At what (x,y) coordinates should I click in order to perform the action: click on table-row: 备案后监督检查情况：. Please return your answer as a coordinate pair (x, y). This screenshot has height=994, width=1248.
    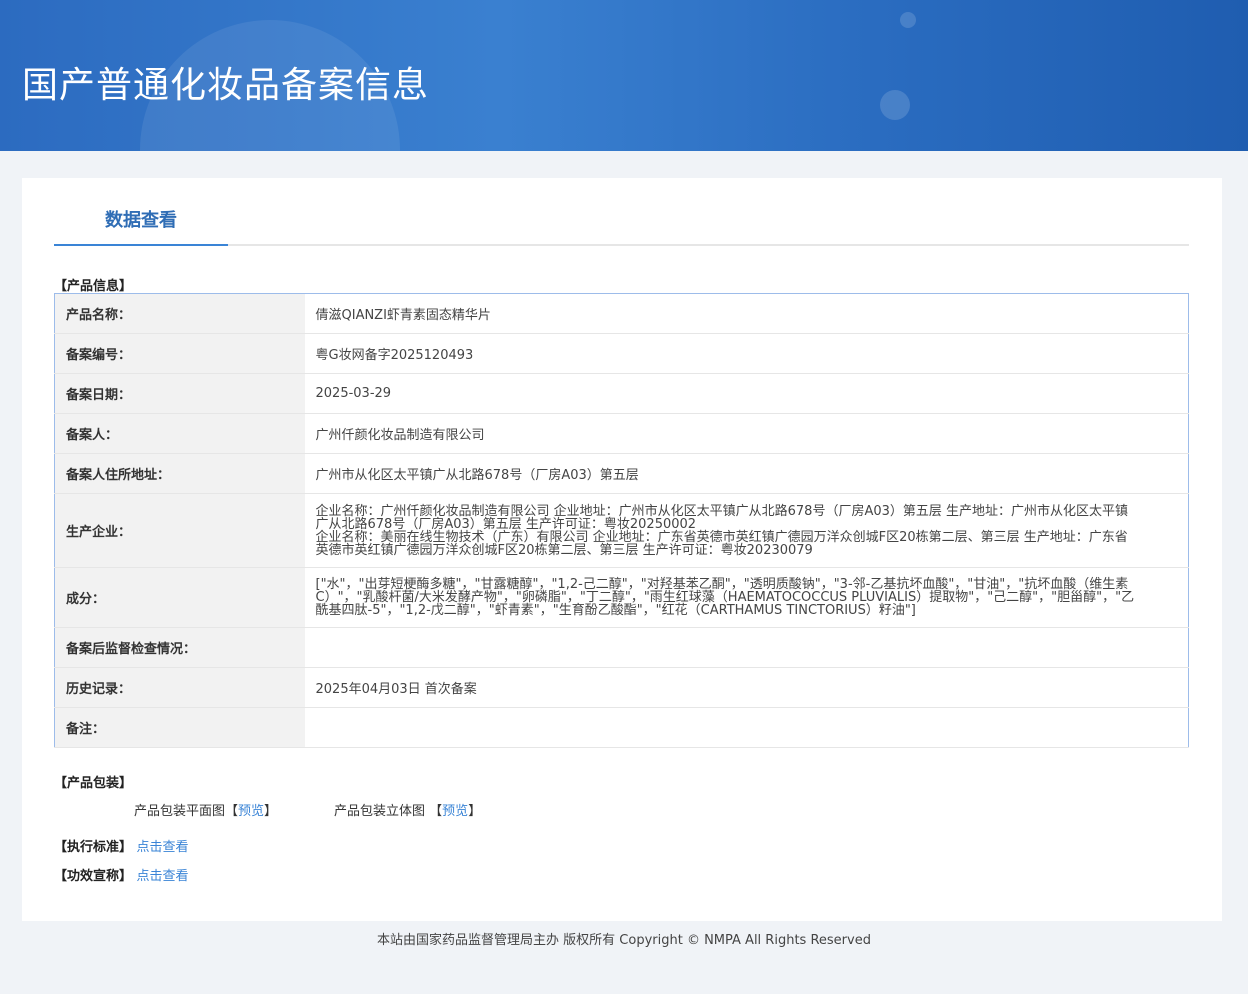
    Looking at the image, I should click on (621, 647).